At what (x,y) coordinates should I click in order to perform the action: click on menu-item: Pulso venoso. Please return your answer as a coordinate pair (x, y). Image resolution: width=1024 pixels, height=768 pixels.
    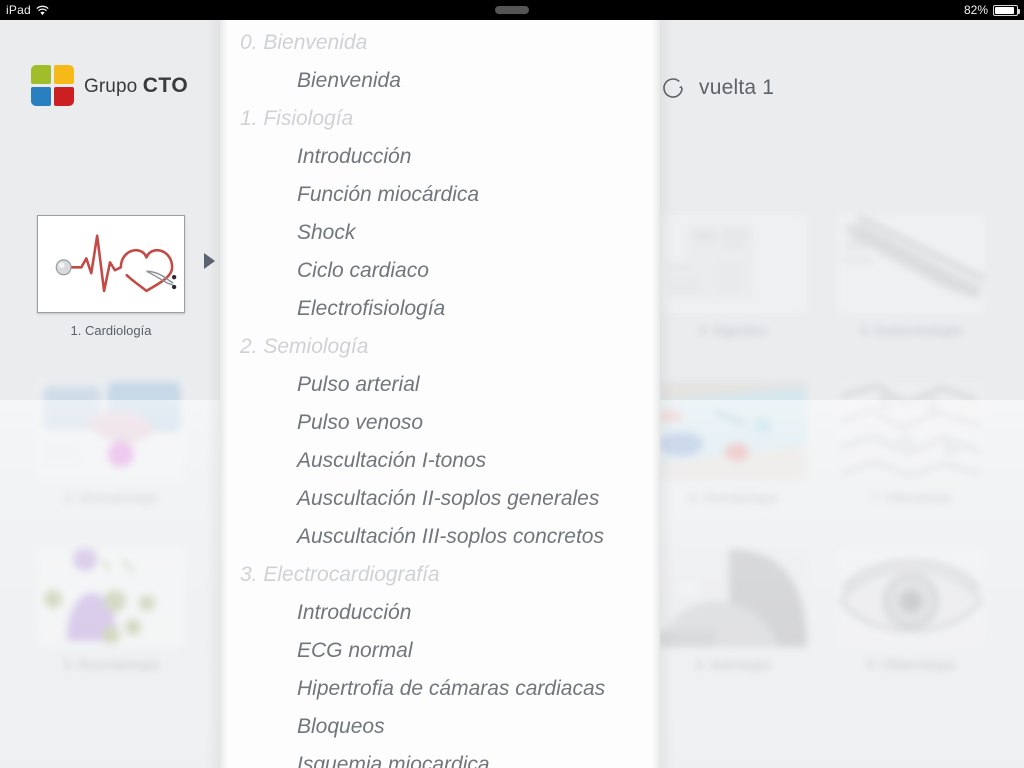
    Looking at the image, I should click on (440, 423).